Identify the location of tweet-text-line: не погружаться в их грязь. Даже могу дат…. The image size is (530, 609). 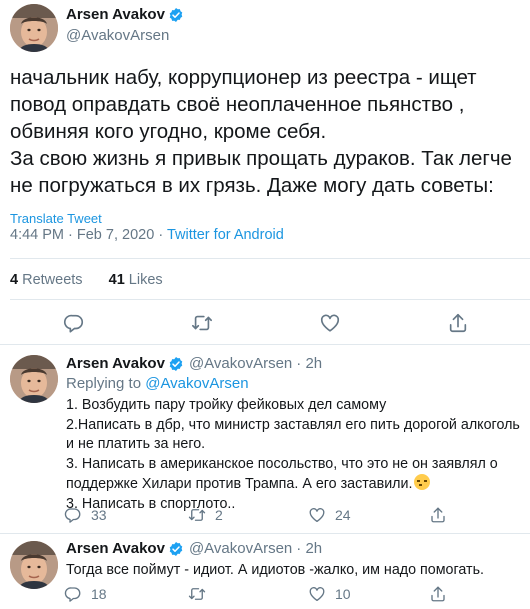
(252, 185).